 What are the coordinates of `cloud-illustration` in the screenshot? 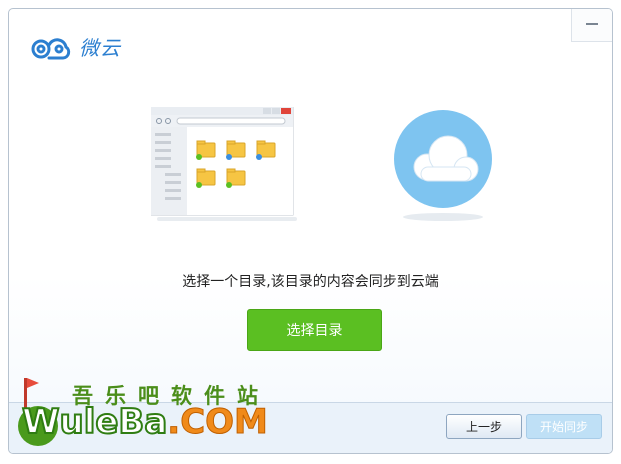 It's located at (443, 169).